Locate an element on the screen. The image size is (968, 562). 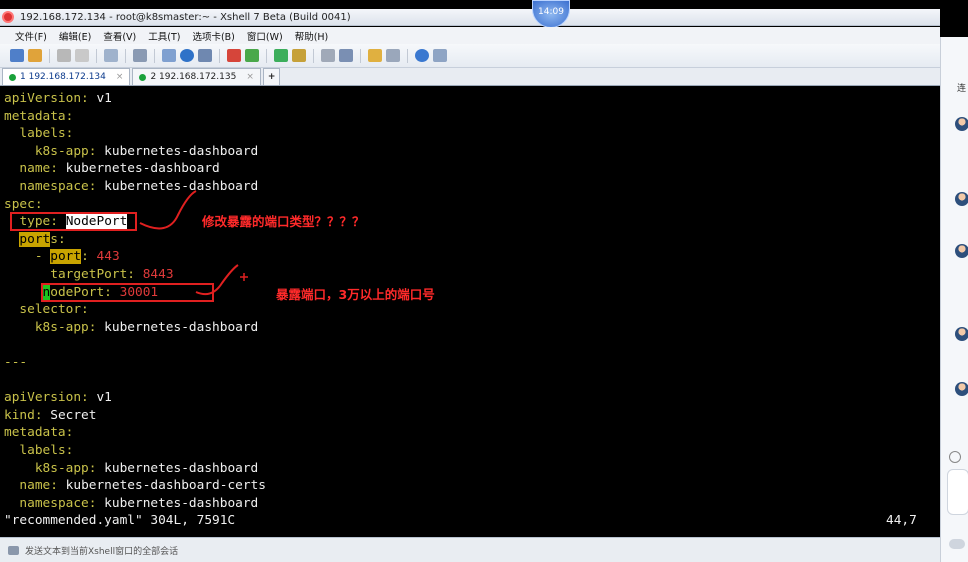
toggle-switch is located at coordinates (957, 544).